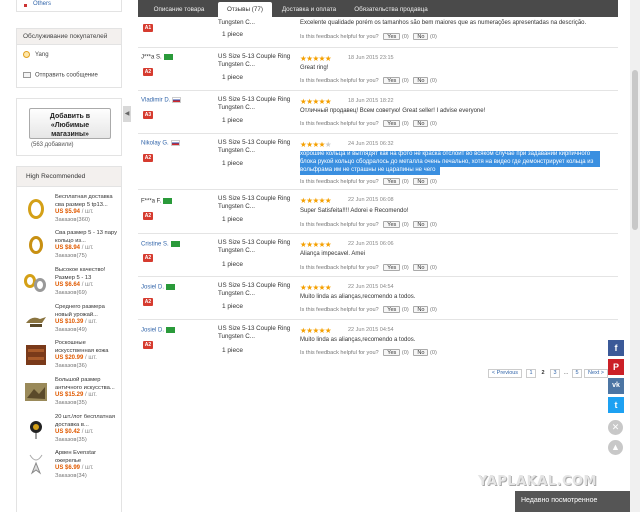 Image resolution: width=640 pixels, height=512 pixels. Describe the element at coordinates (160, 244) in the screenshot. I see `reviewer-name: Cristine S.` at that location.